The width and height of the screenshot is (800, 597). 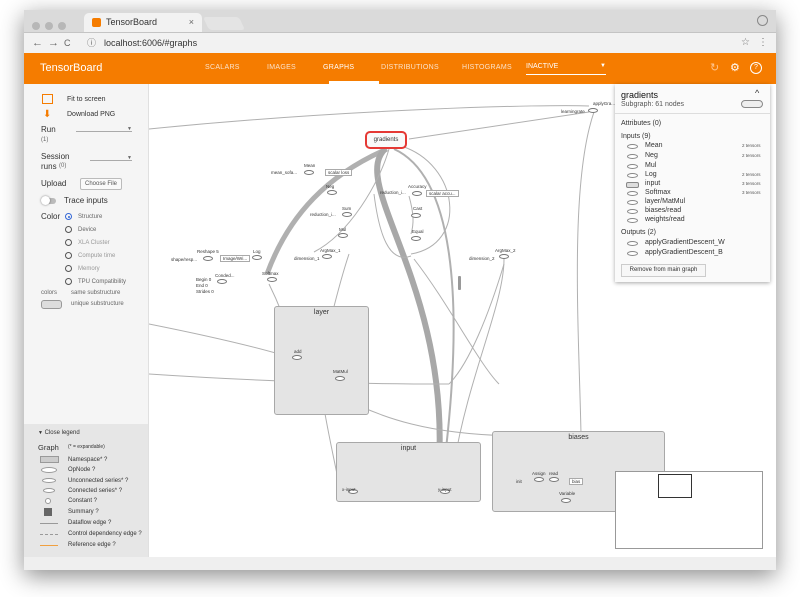 I want to click on download-icon: ⬇, so click(x=48, y=114).